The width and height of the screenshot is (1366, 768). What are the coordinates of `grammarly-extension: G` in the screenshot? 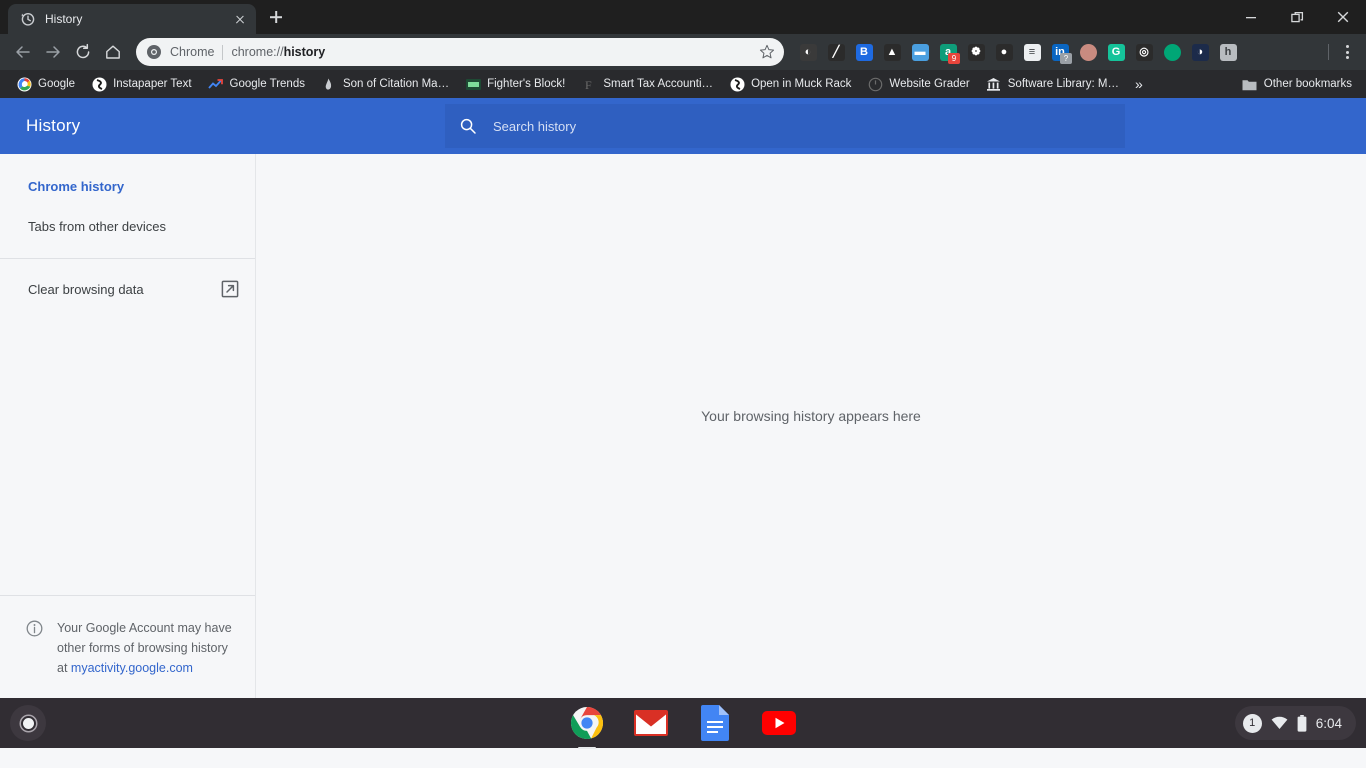 It's located at (1116, 52).